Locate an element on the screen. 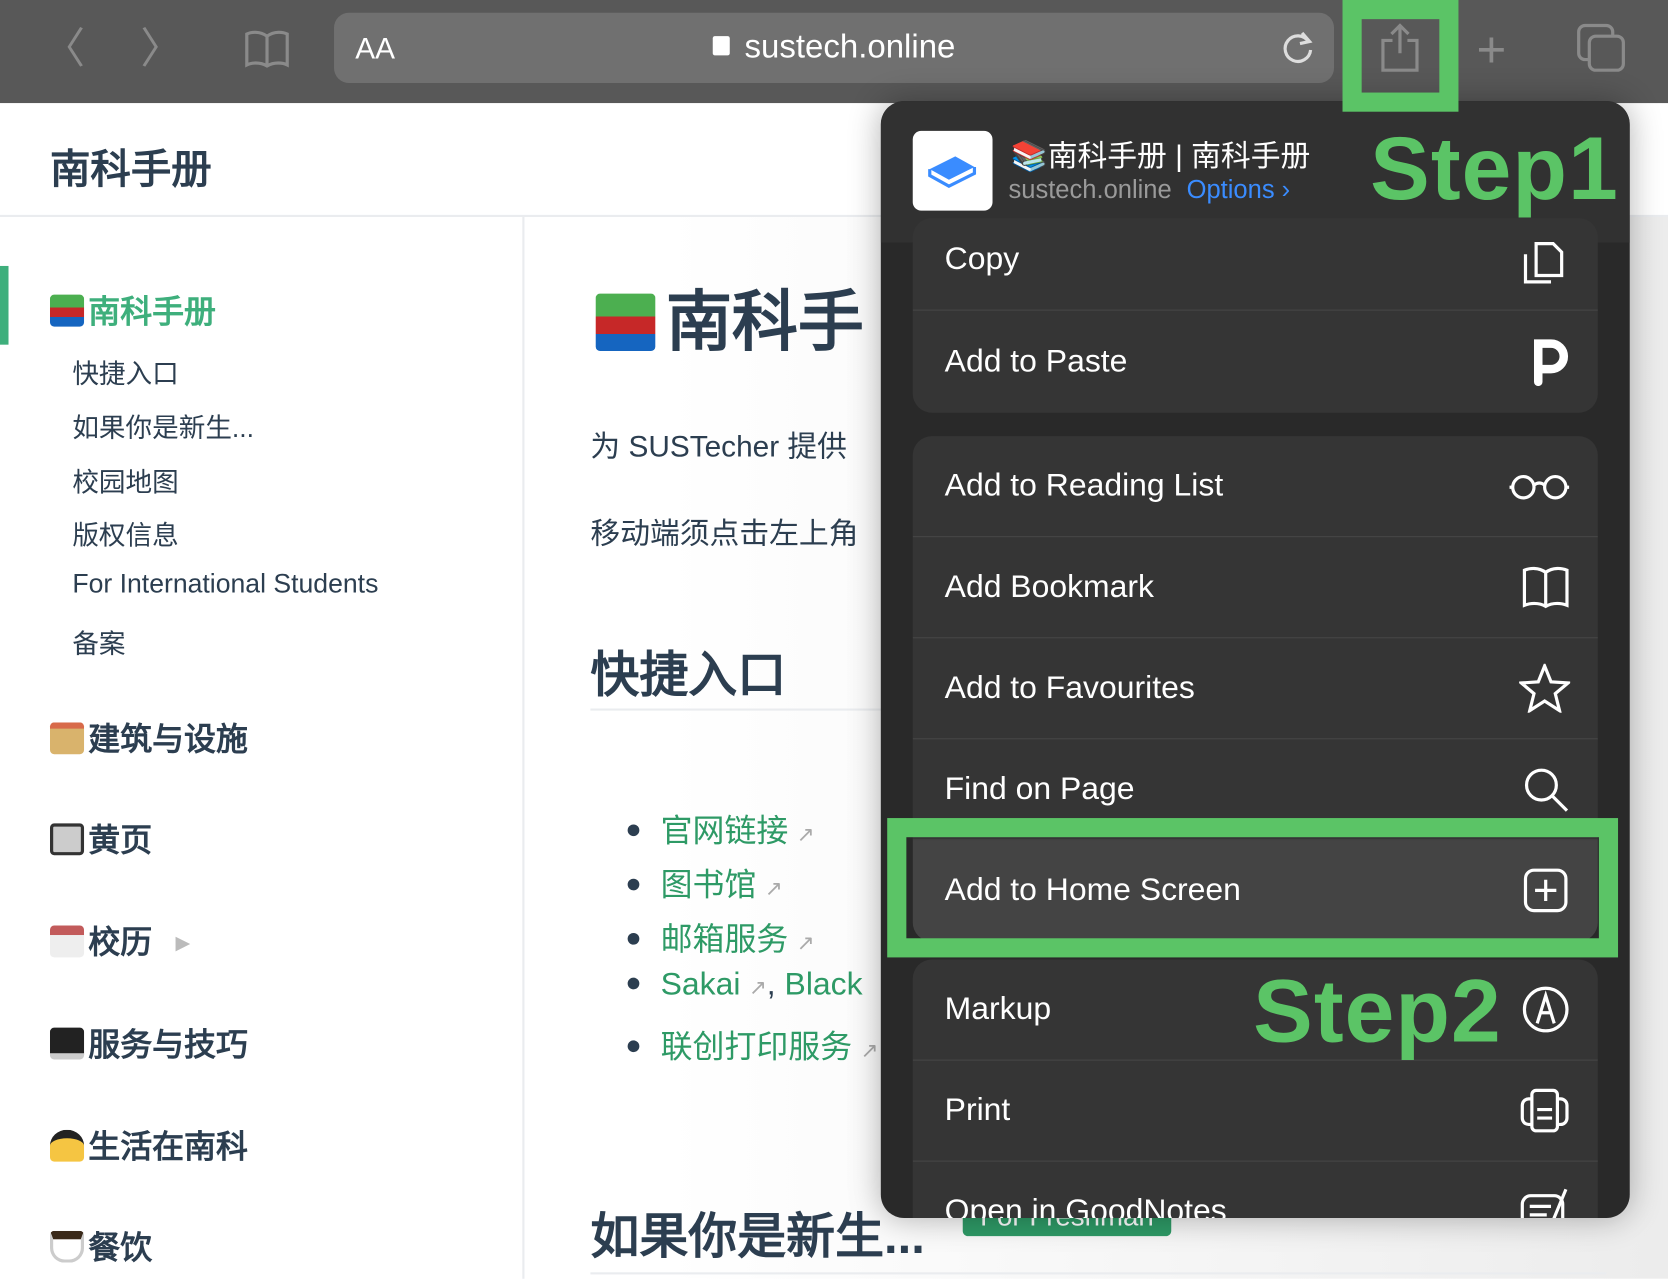 This screenshot has height=1279, width=1668. step2-highlight-box is located at coordinates (1253, 888).